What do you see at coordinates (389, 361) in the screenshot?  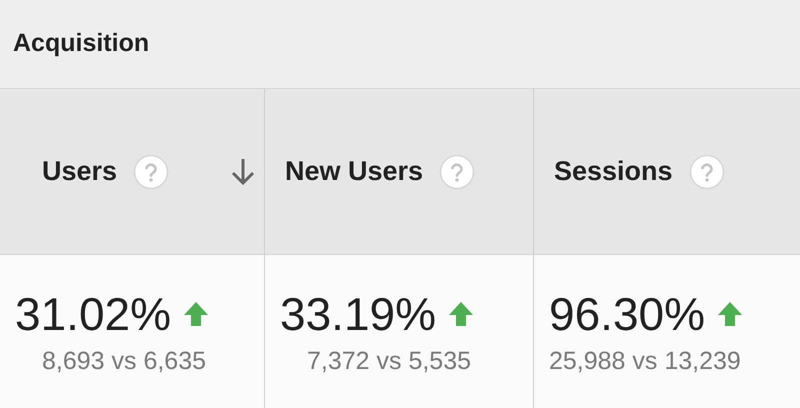 I see `comparison-text: 7,372 vs 5,535` at bounding box center [389, 361].